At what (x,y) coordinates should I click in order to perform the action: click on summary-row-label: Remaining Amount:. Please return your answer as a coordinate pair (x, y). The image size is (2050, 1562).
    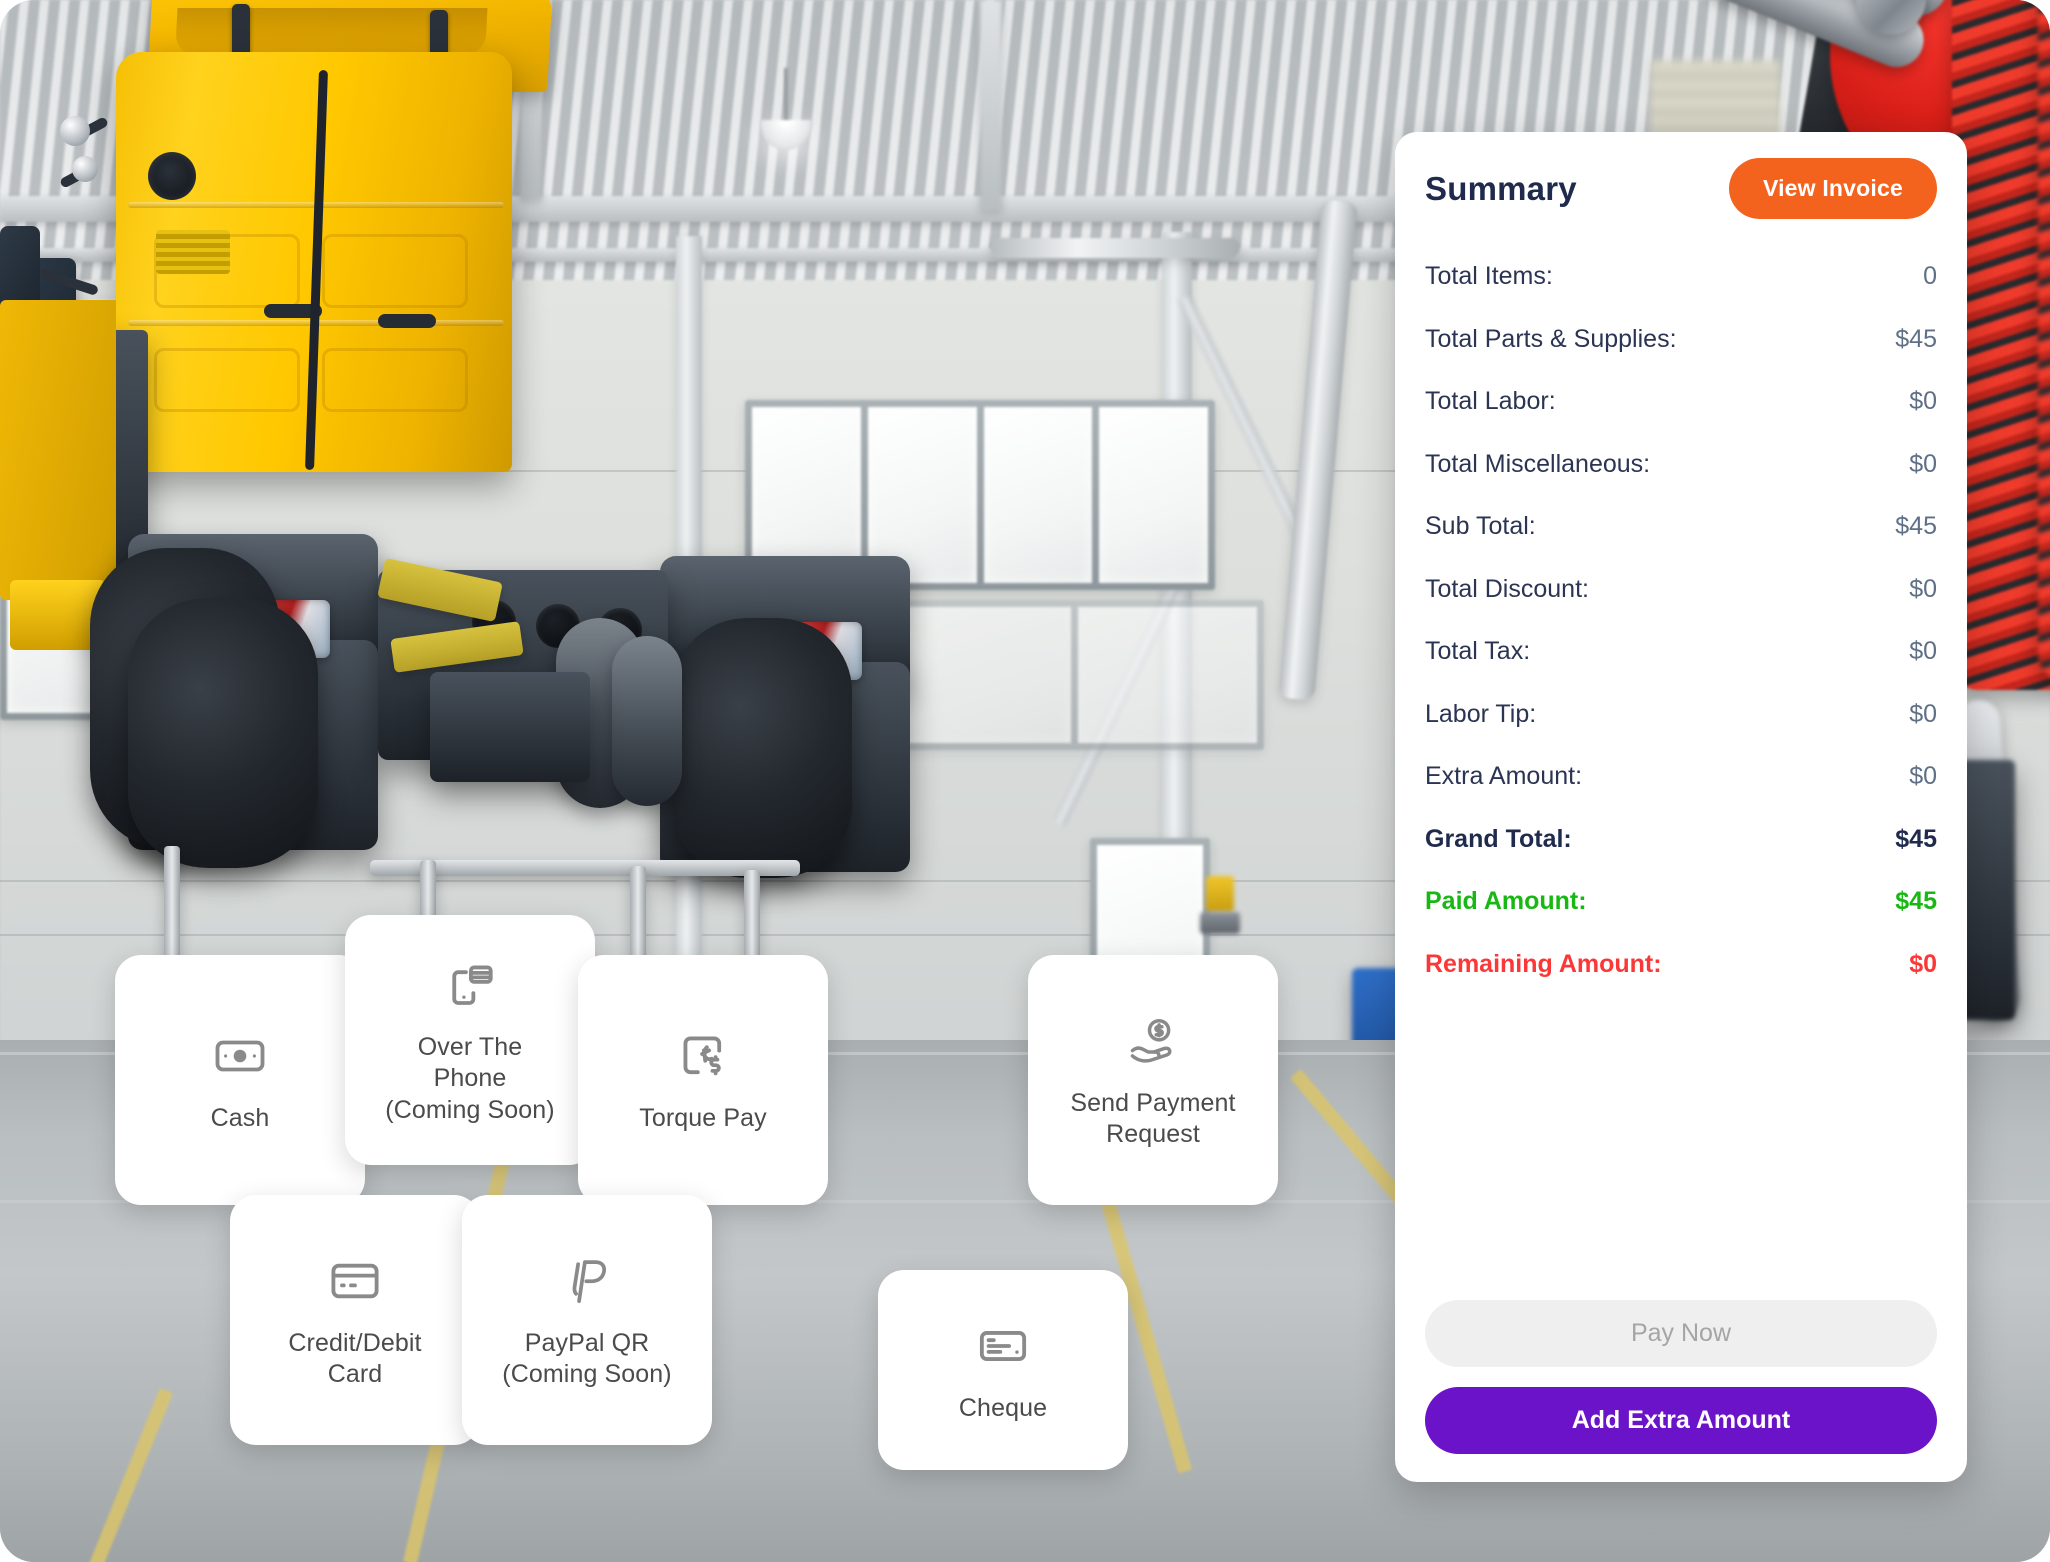
    Looking at the image, I should click on (1543, 963).